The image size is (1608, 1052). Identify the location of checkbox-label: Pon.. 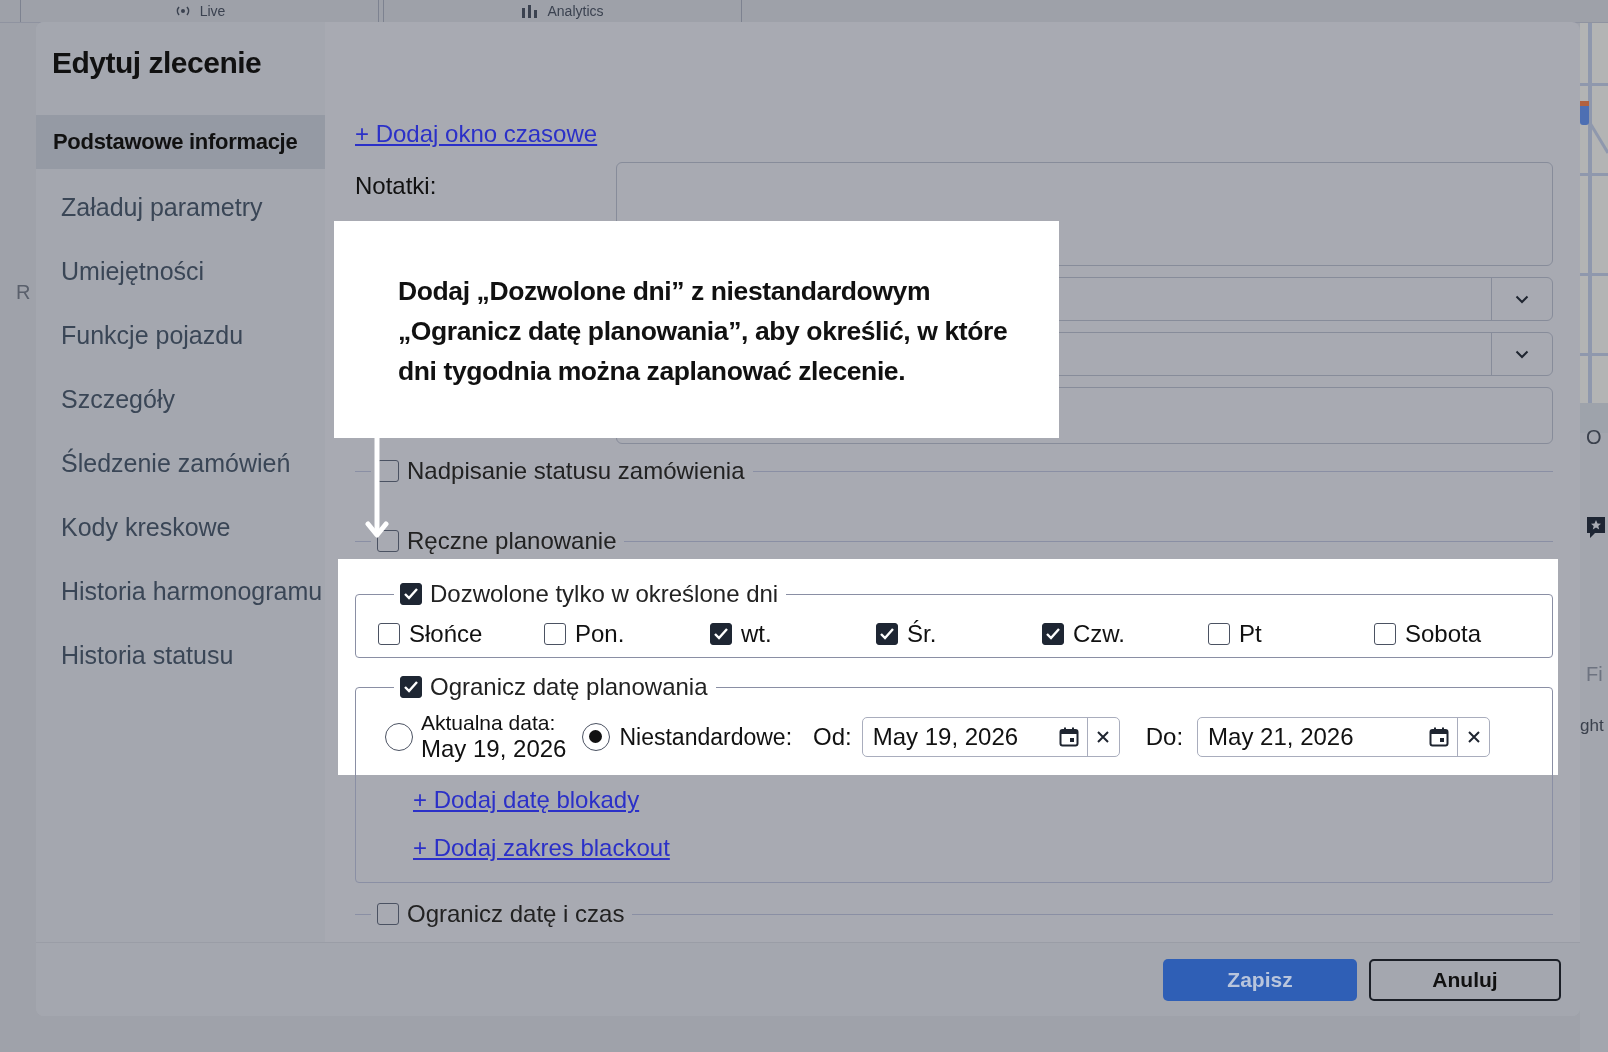
(600, 634).